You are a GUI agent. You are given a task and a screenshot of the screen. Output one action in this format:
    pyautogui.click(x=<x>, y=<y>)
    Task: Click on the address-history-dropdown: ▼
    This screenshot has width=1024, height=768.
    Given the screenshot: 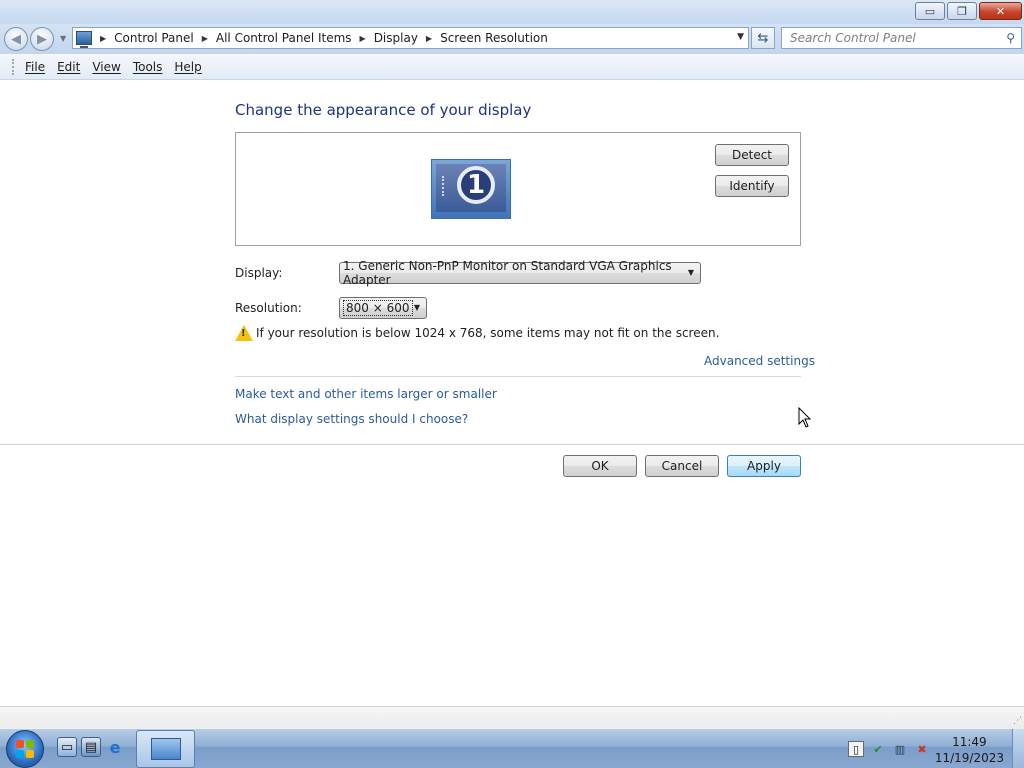 What is the action you would take?
    pyautogui.click(x=740, y=37)
    